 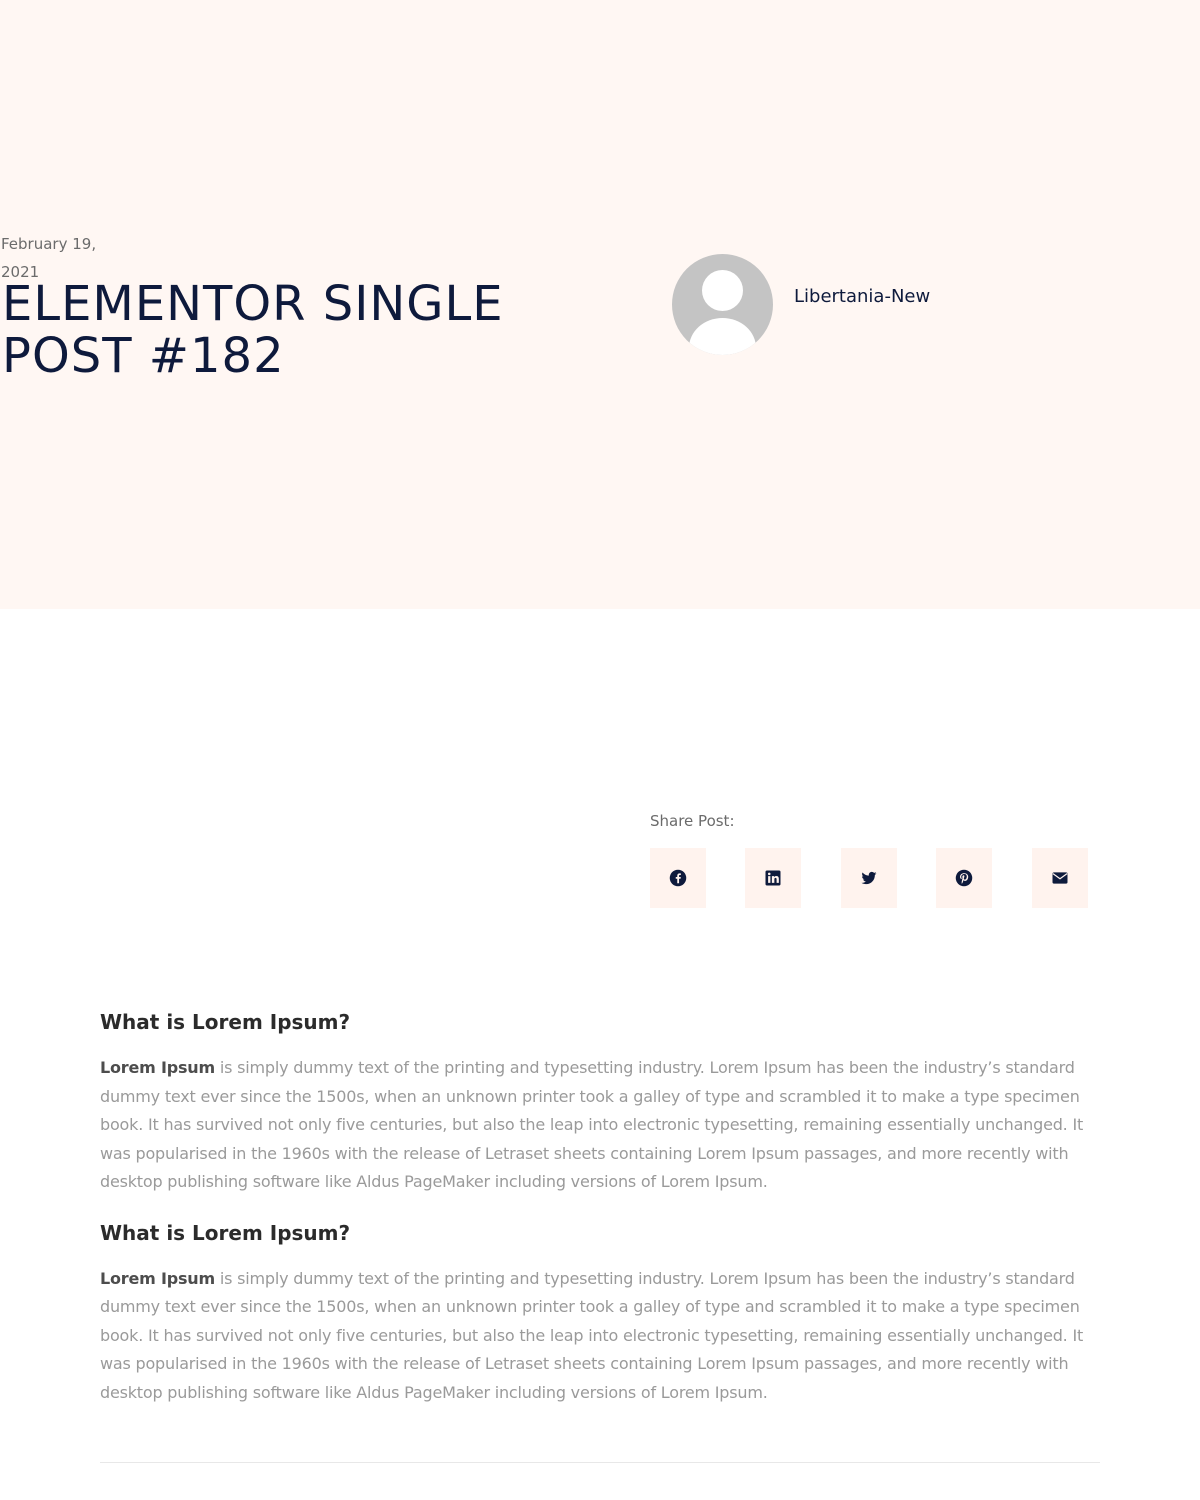 I want to click on post-title: ELEMENTOR SINGLE POST #182, so click(x=253, y=330).